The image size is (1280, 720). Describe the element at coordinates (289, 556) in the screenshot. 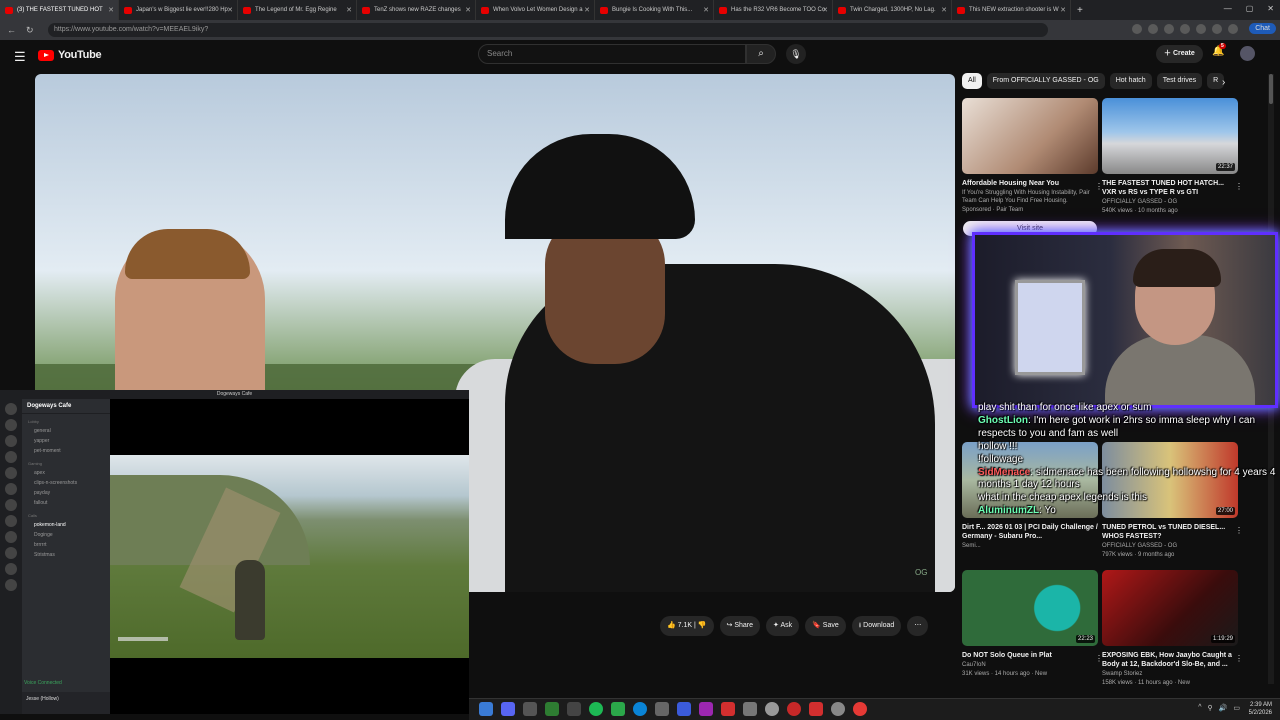

I see `game-stream` at that location.